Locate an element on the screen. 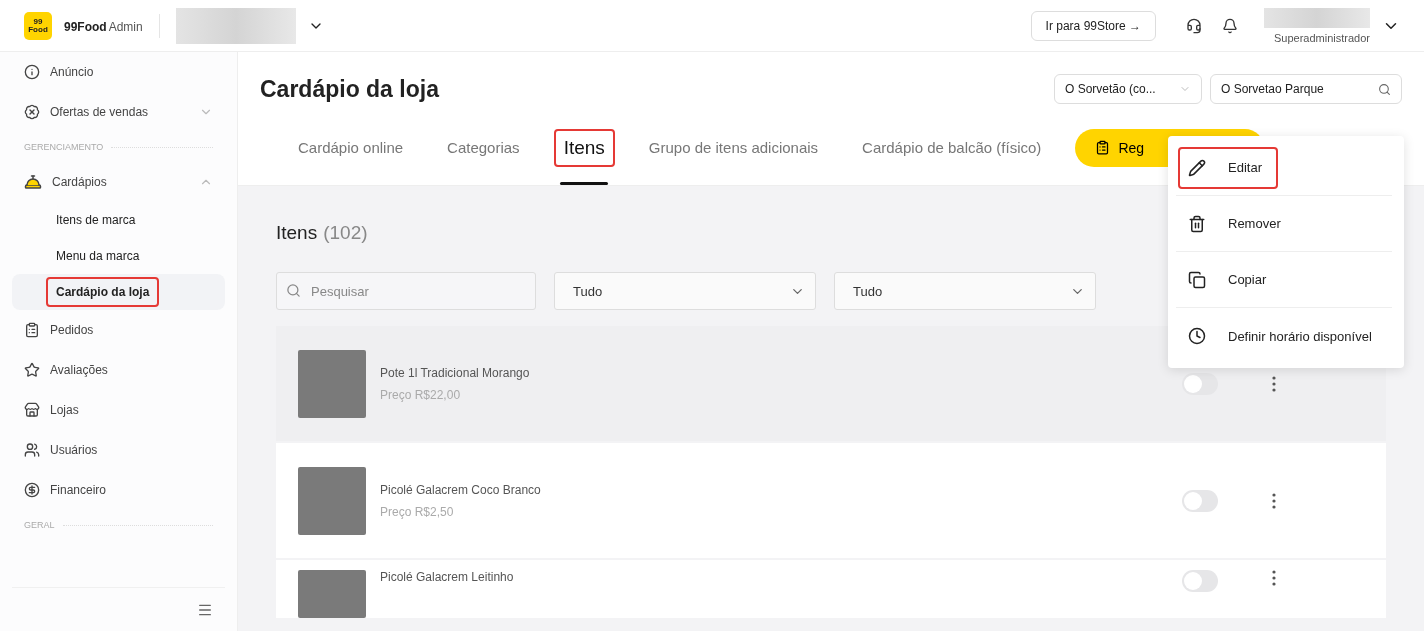 The height and width of the screenshot is (631, 1424). menu-item-frame: Editar is located at coordinates (1228, 167).